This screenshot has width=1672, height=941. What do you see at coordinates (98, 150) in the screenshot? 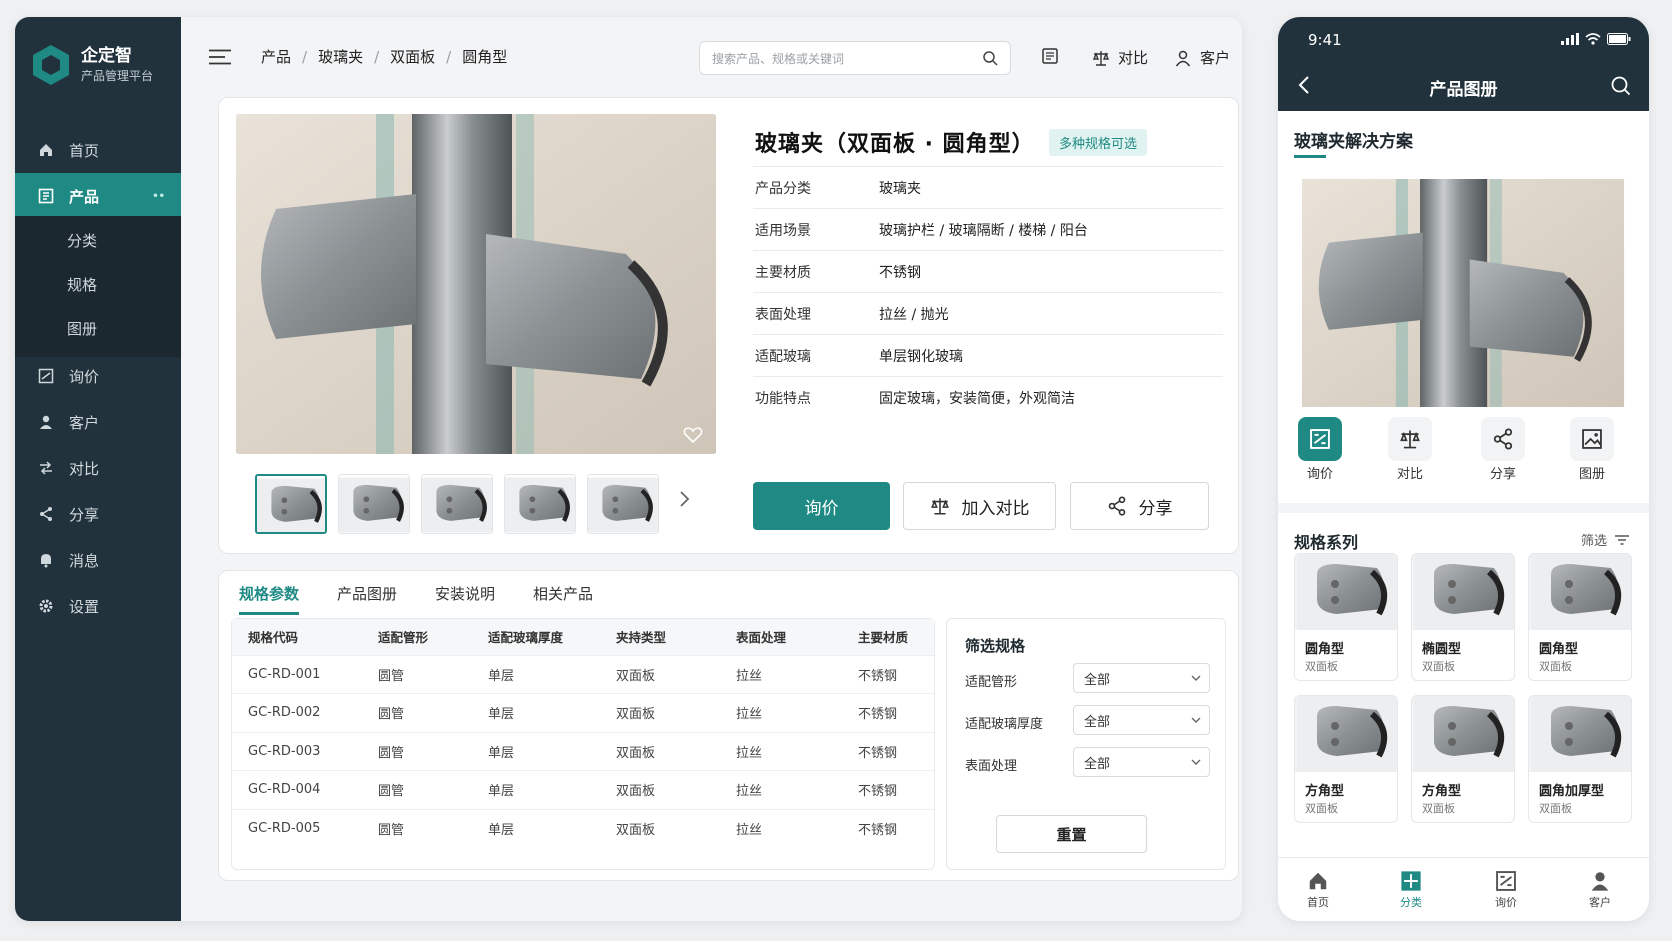
I see `nav-item-home: 首页` at bounding box center [98, 150].